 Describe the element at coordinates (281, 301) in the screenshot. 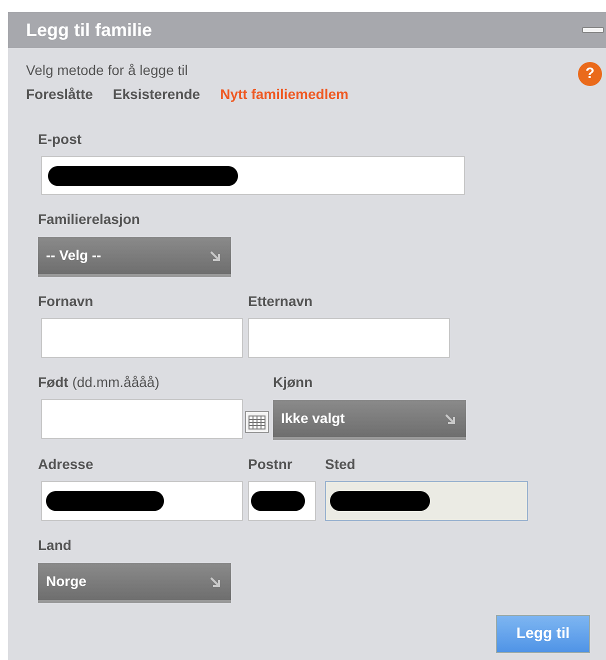

I see `field-label: Etternavn` at that location.